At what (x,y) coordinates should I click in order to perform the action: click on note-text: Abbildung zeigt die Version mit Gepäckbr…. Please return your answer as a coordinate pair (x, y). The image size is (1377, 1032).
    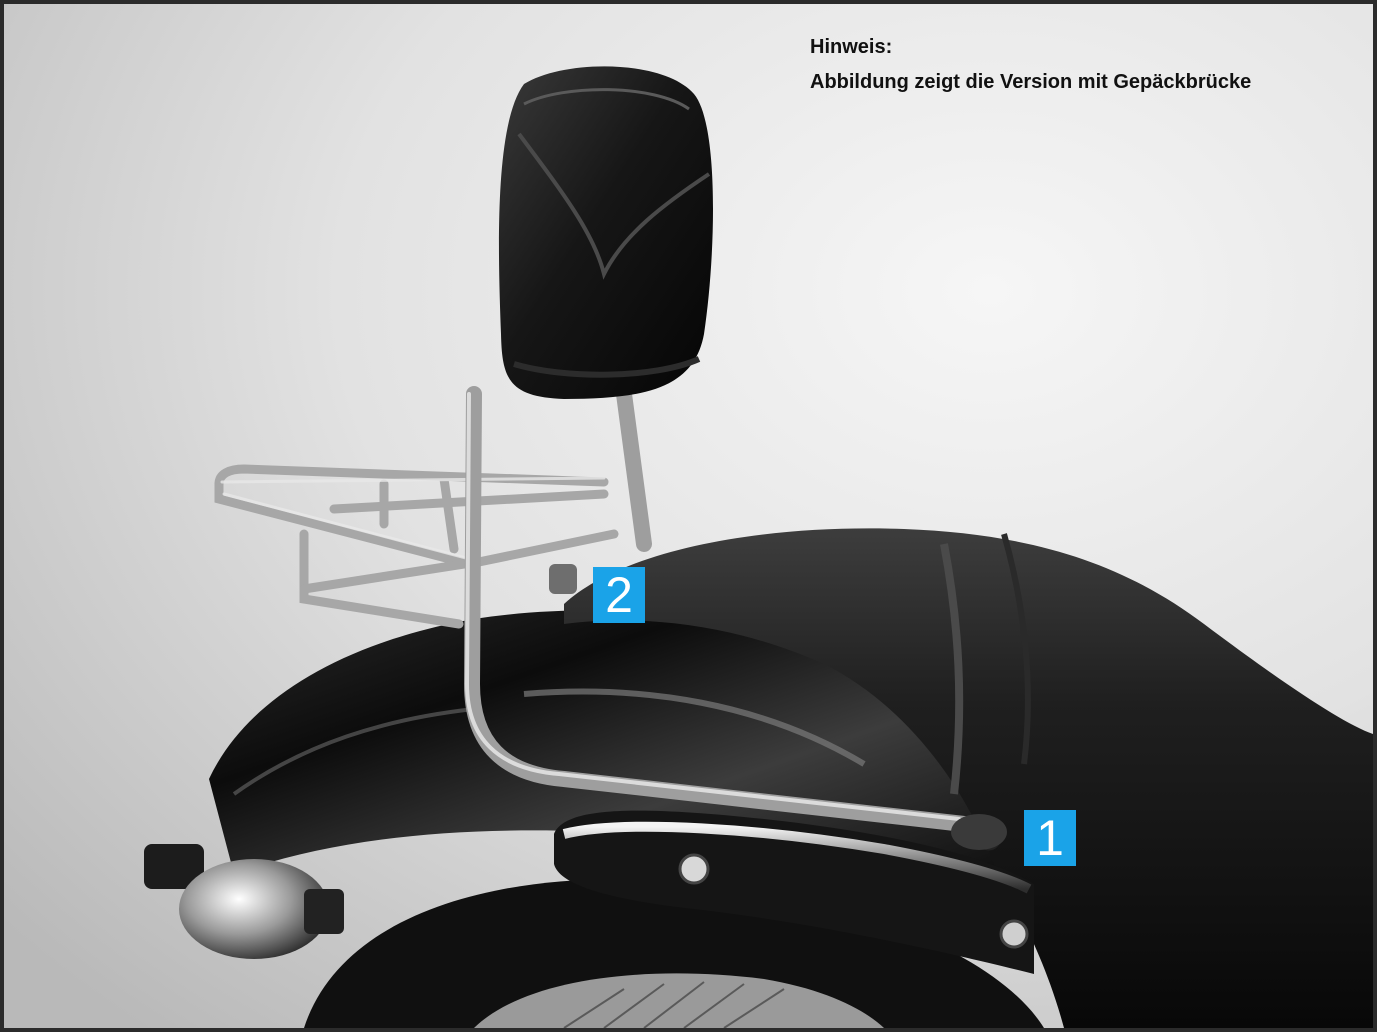
    Looking at the image, I should click on (1031, 82).